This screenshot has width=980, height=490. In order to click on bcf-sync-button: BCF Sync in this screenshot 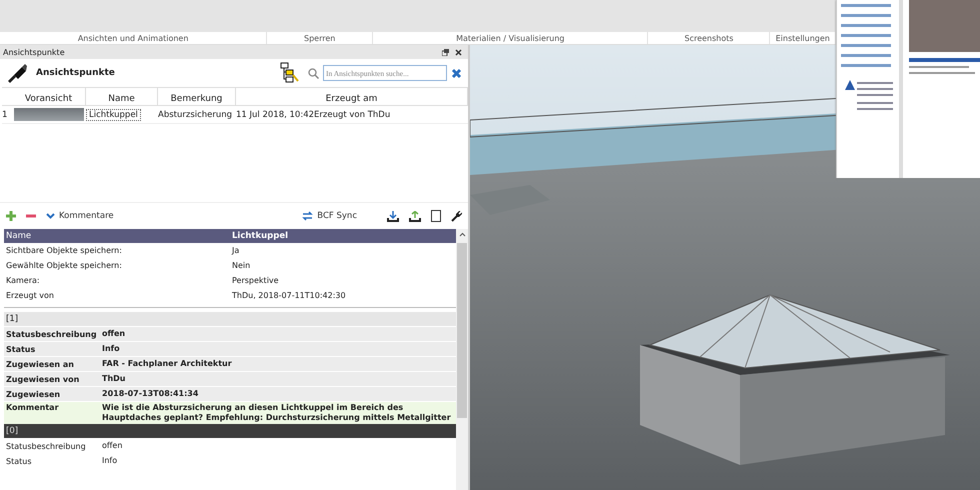, I will do `click(329, 216)`.